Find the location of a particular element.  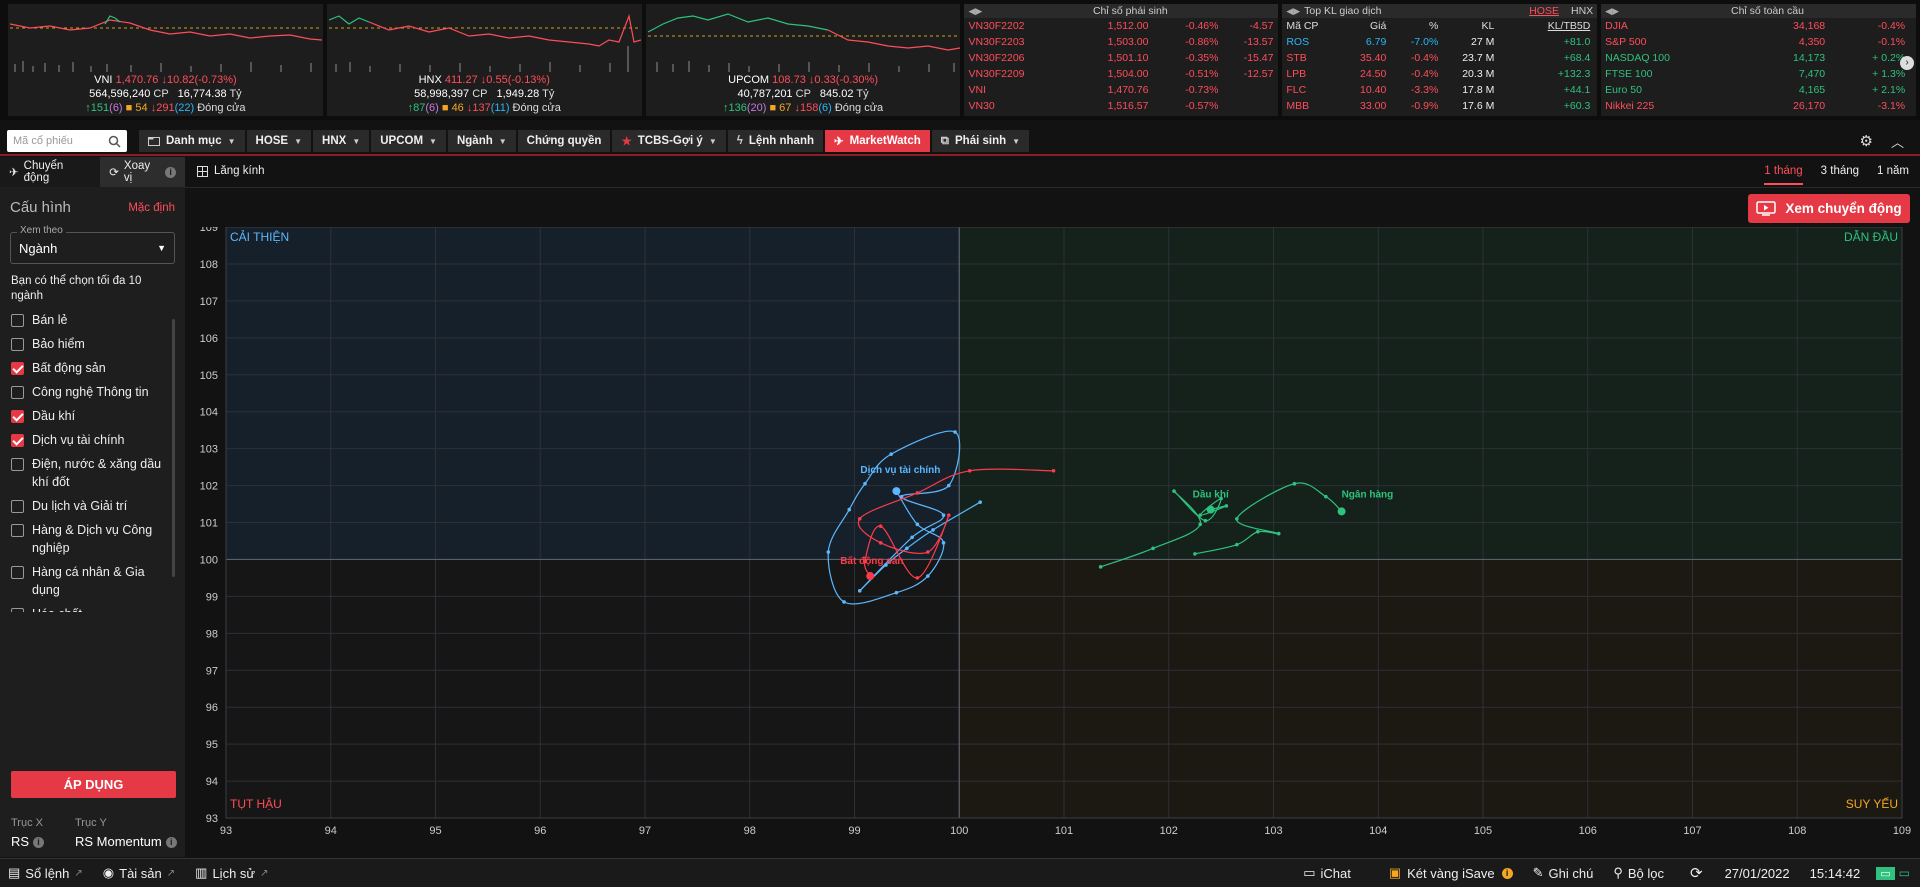

top-volume-row: FLC 10.40 -3.3% 17.8 M +44.1 is located at coordinates (1439, 90).